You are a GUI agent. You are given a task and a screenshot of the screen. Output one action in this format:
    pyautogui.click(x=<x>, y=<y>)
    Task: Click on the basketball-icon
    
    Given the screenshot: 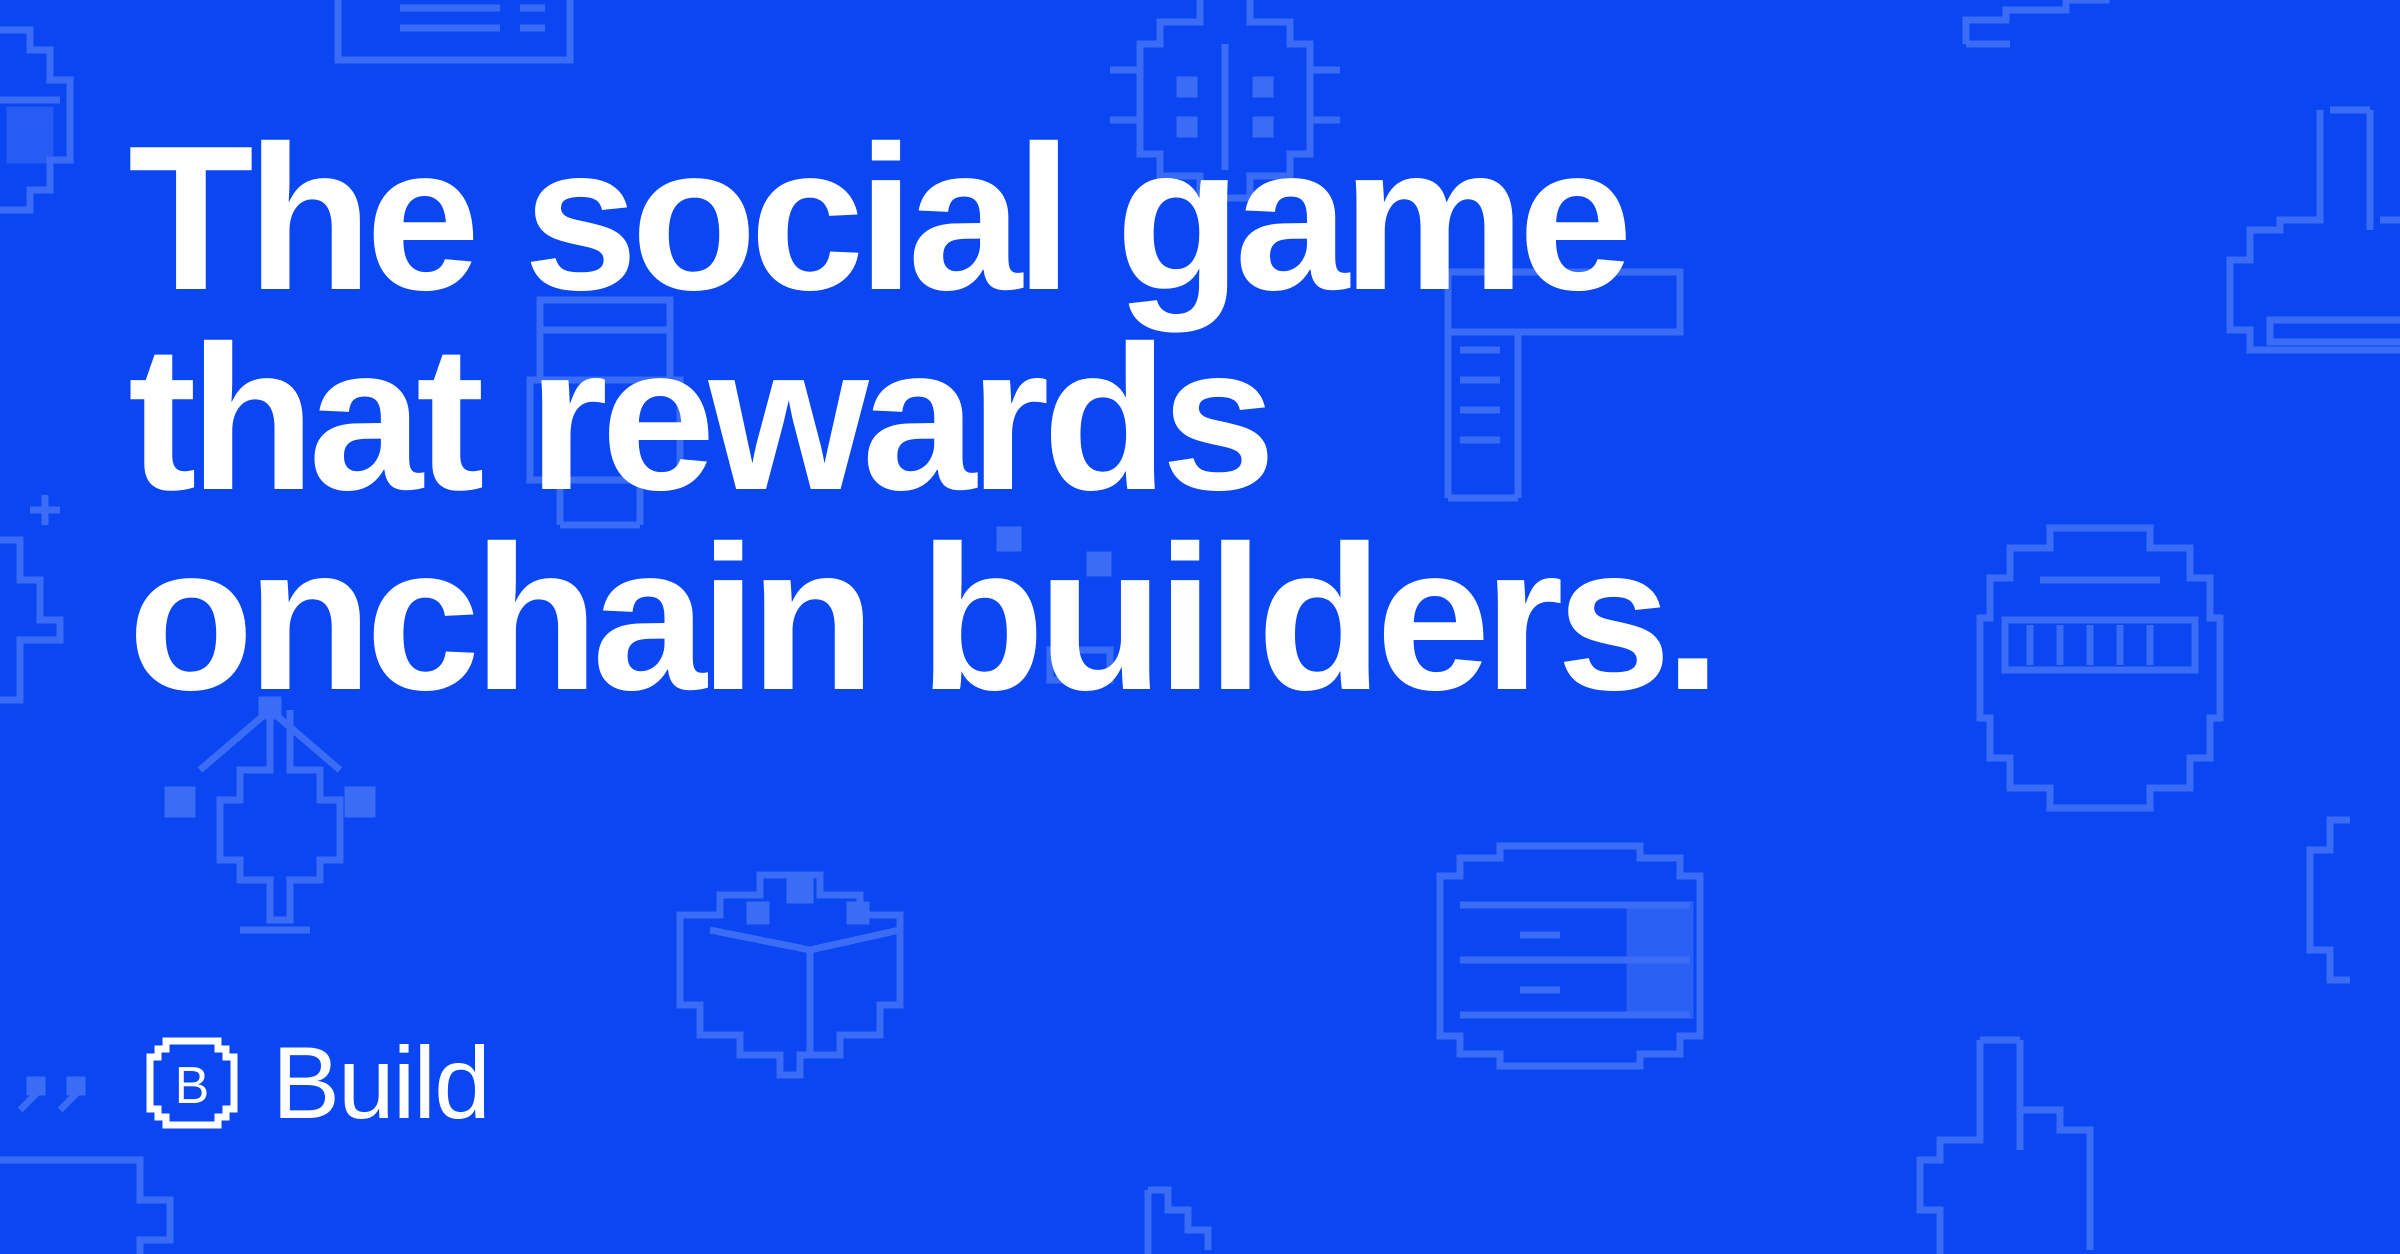 What is the action you would take?
    pyautogui.click(x=37, y=120)
    